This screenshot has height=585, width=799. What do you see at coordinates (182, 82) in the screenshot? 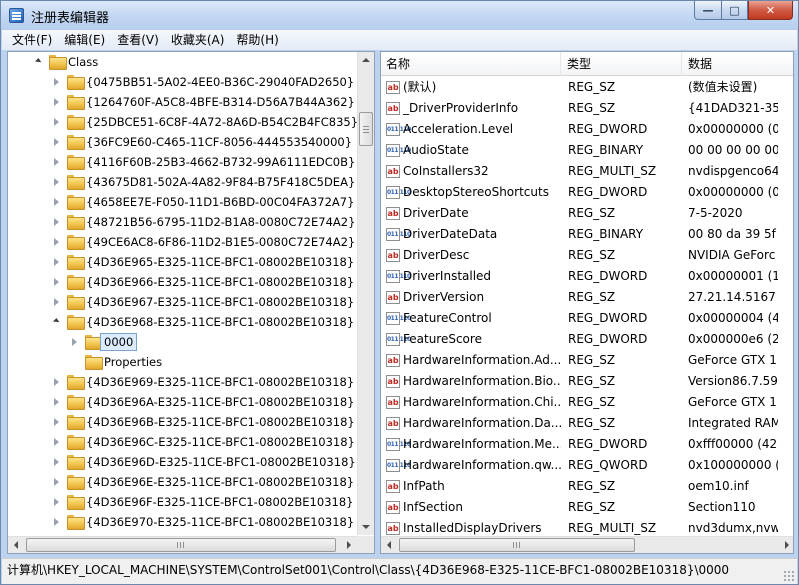
I see `tree-node: {0475BB51-5A02-4EE0-B36C-29040FAD2650}` at bounding box center [182, 82].